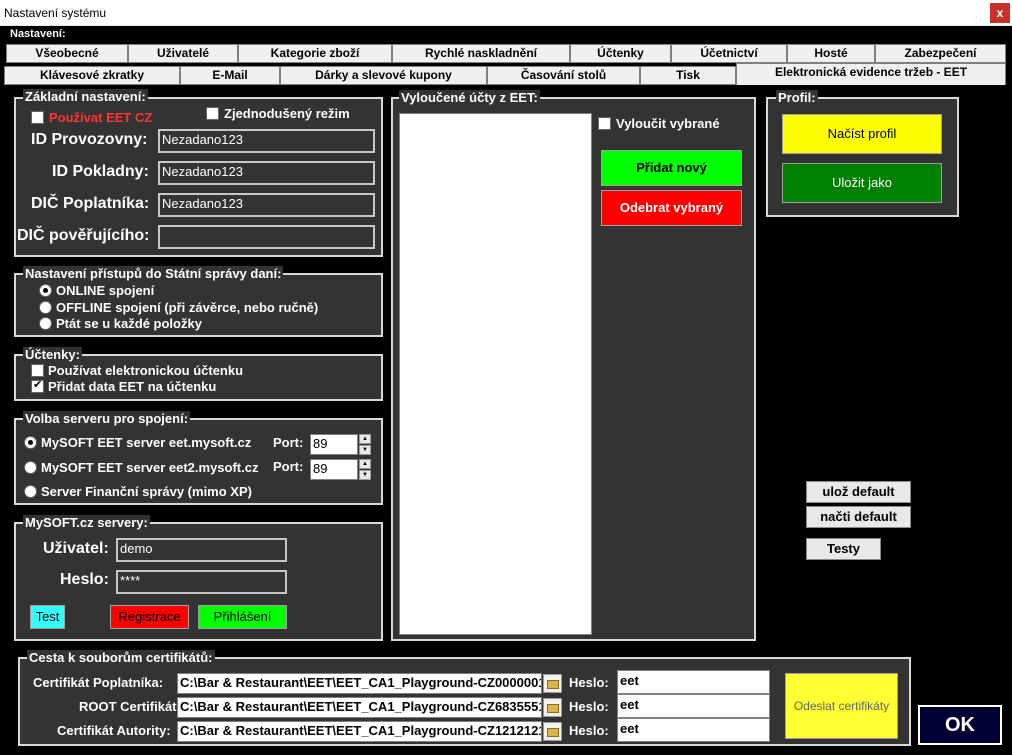 The height and width of the screenshot is (755, 1012). What do you see at coordinates (86, 522) in the screenshot?
I see `mysoft-title: MySOFT.cz servery:` at bounding box center [86, 522].